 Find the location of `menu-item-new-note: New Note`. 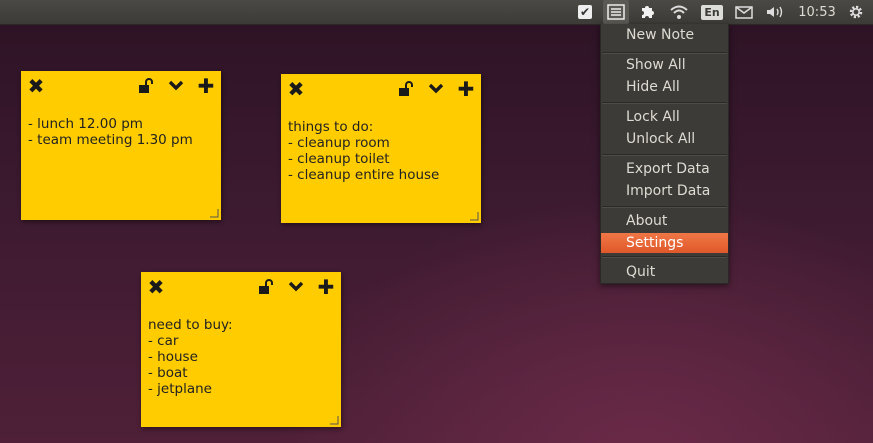

menu-item-new-note: New Note is located at coordinates (664, 35).